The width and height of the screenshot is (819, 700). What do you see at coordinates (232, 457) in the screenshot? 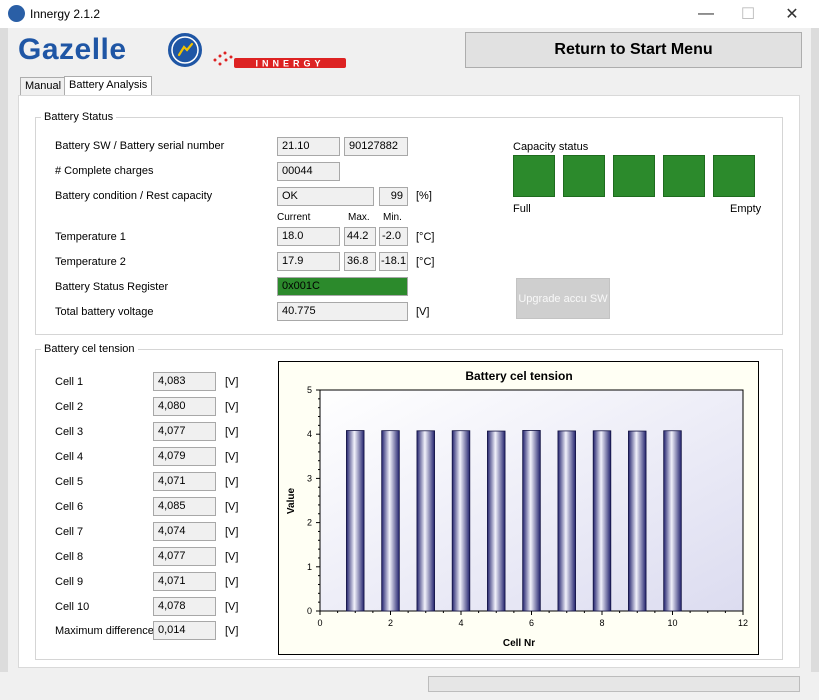
I see `cell-4-unit: [V]` at bounding box center [232, 457].